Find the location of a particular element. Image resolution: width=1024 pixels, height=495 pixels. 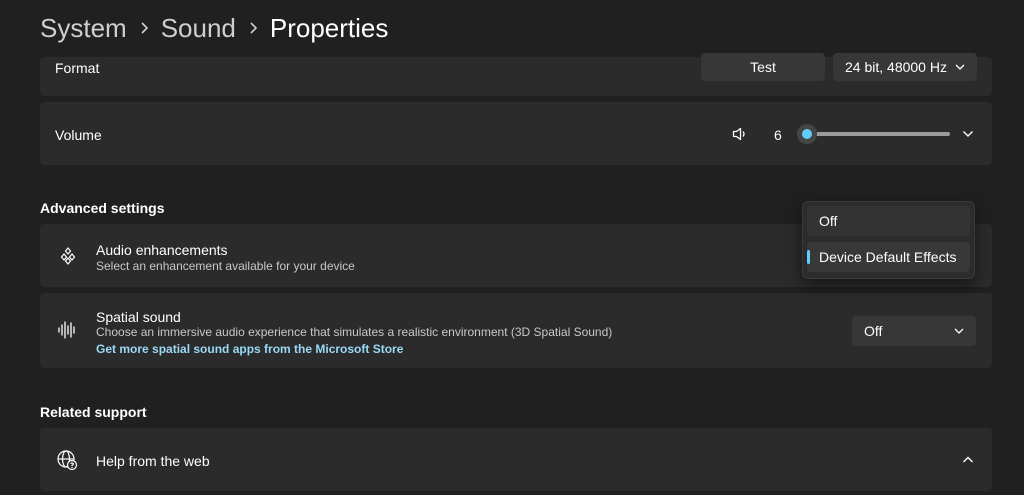

volume-value: 6 is located at coordinates (778, 135).